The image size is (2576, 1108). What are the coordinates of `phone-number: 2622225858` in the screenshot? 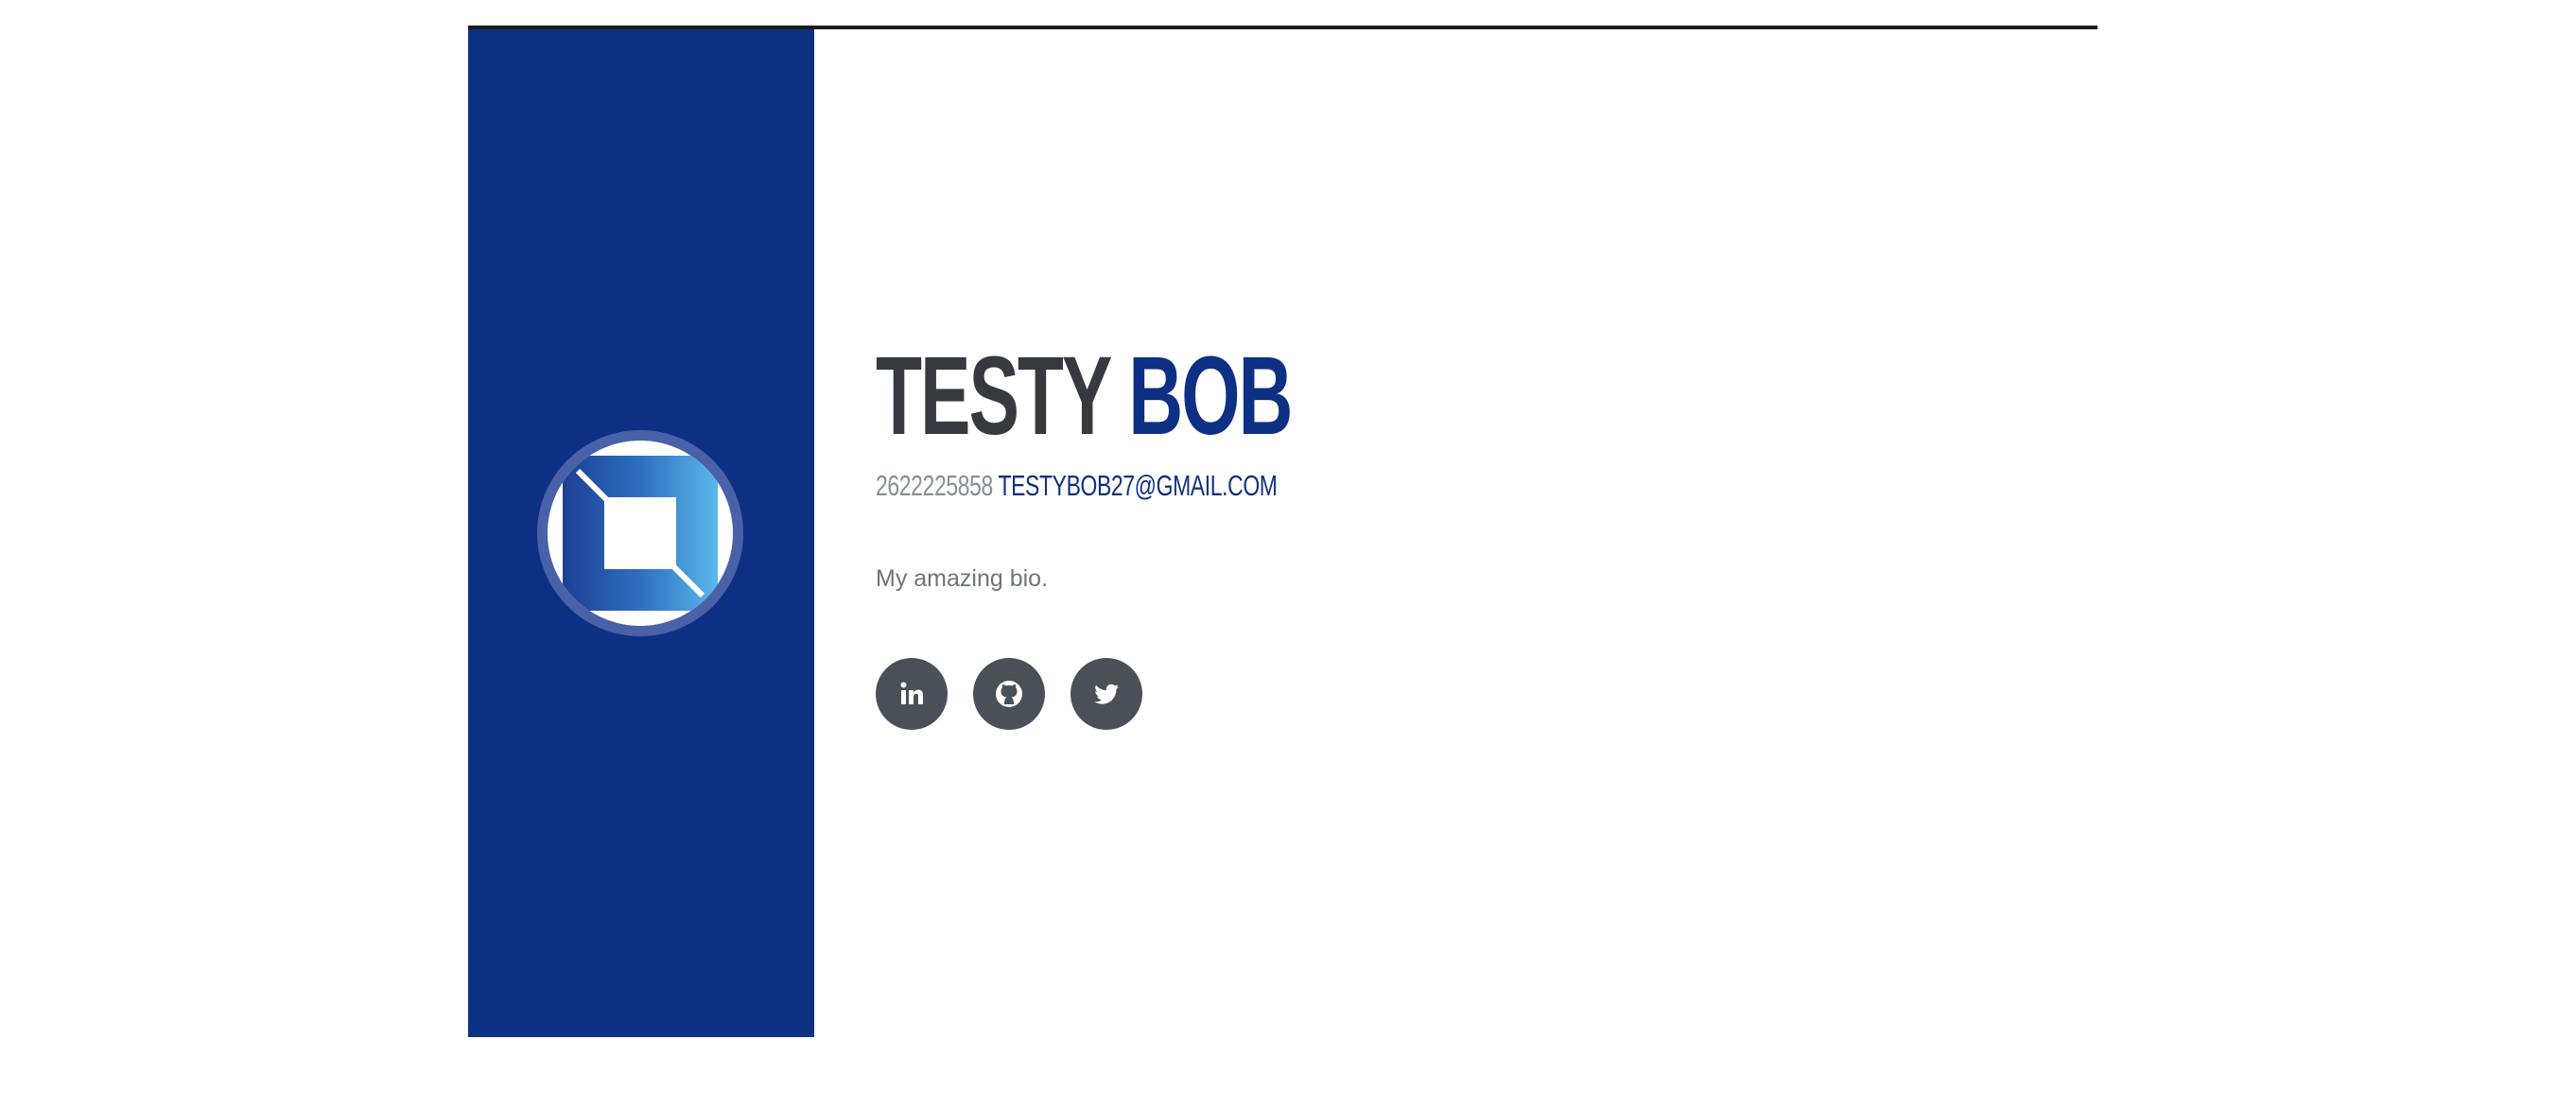 It's located at (934, 485).